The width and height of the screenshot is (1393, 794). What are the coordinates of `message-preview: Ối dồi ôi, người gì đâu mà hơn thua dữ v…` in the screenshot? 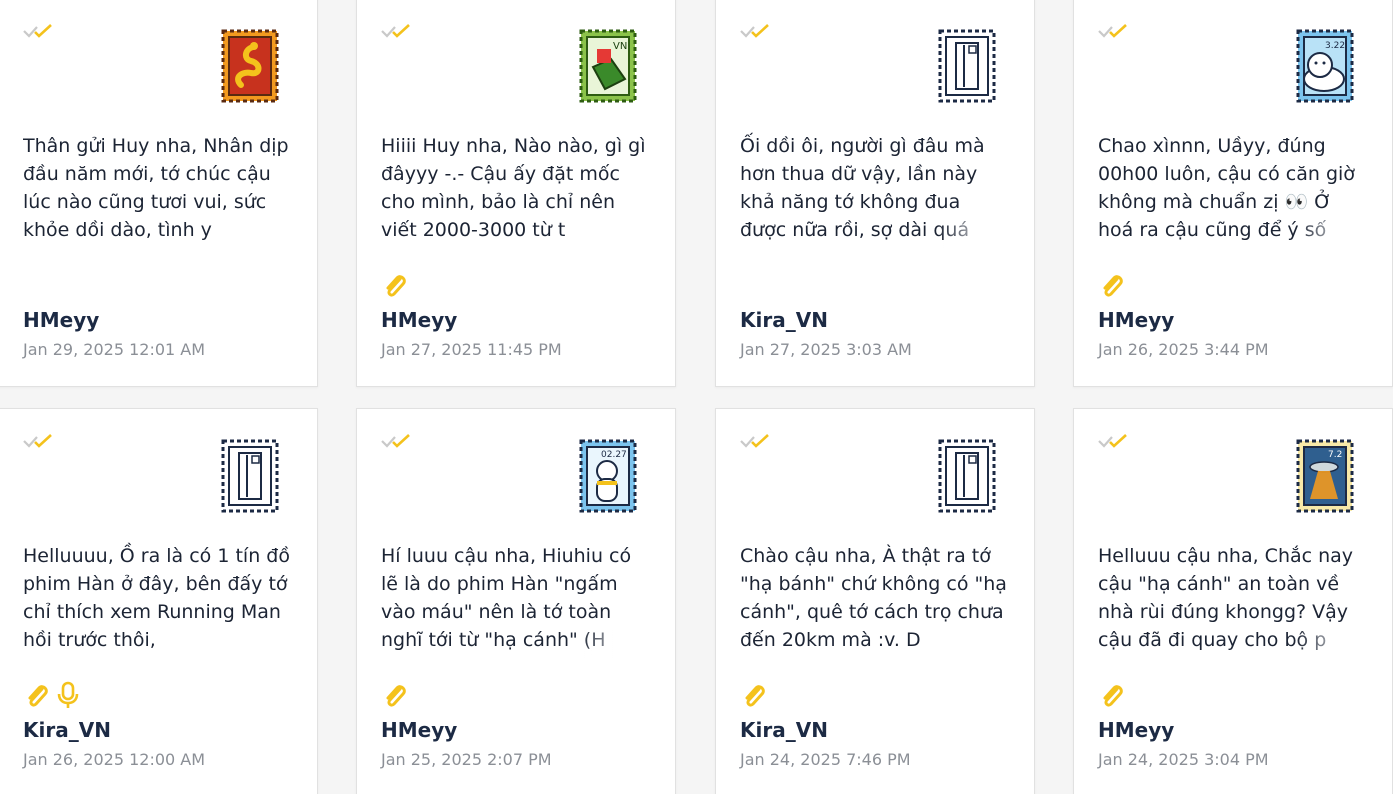 It's located at (874, 190).